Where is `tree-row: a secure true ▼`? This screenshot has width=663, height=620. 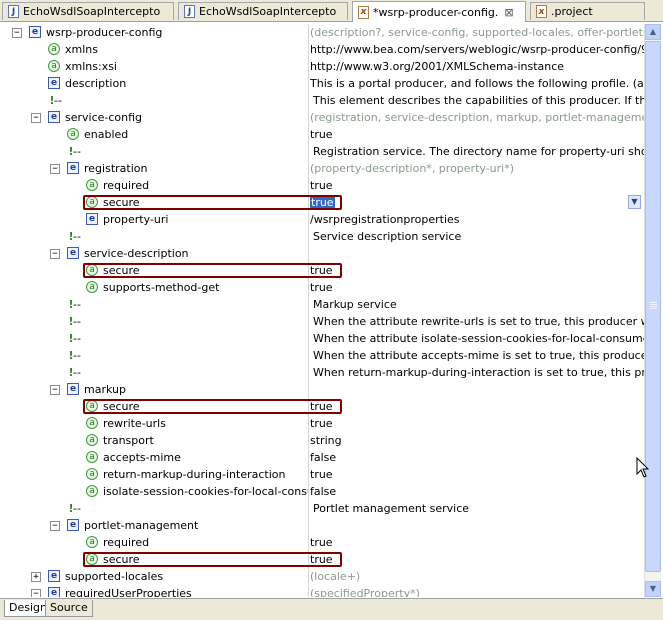
tree-row: a secure true ▼ is located at coordinates (324, 202).